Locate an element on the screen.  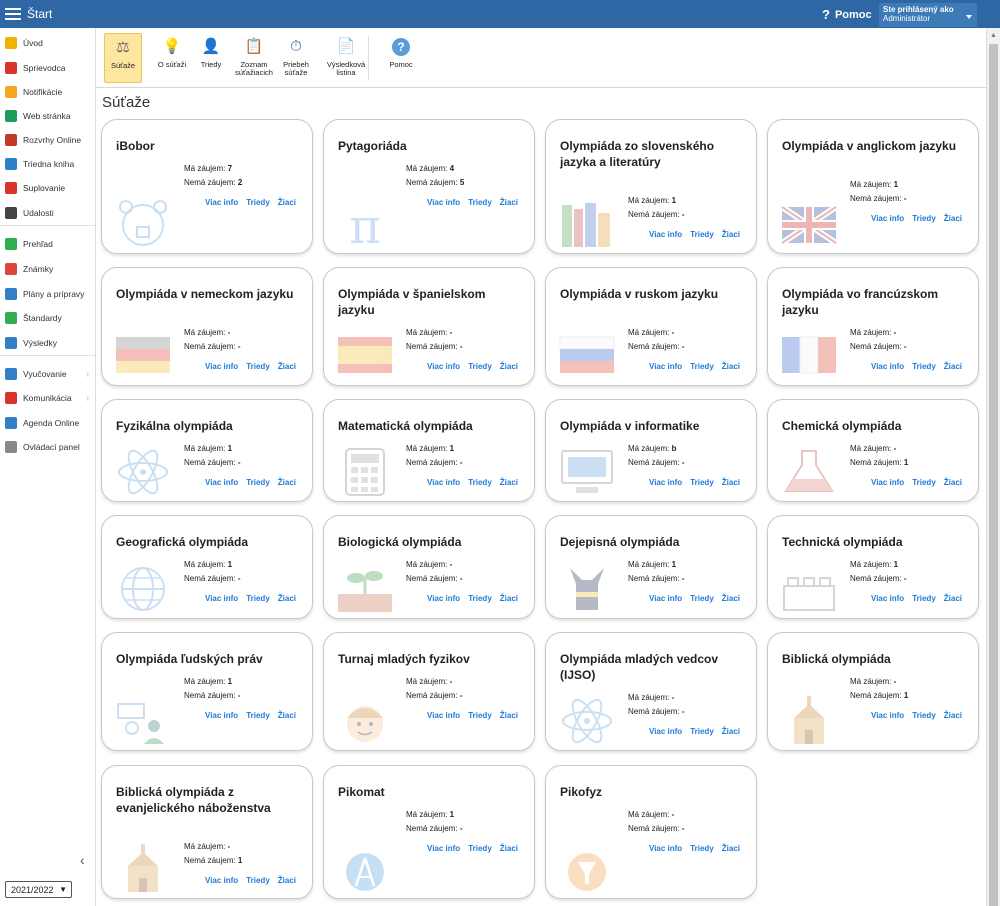
hamburger-menu-icon is located at coordinates (13, 14).